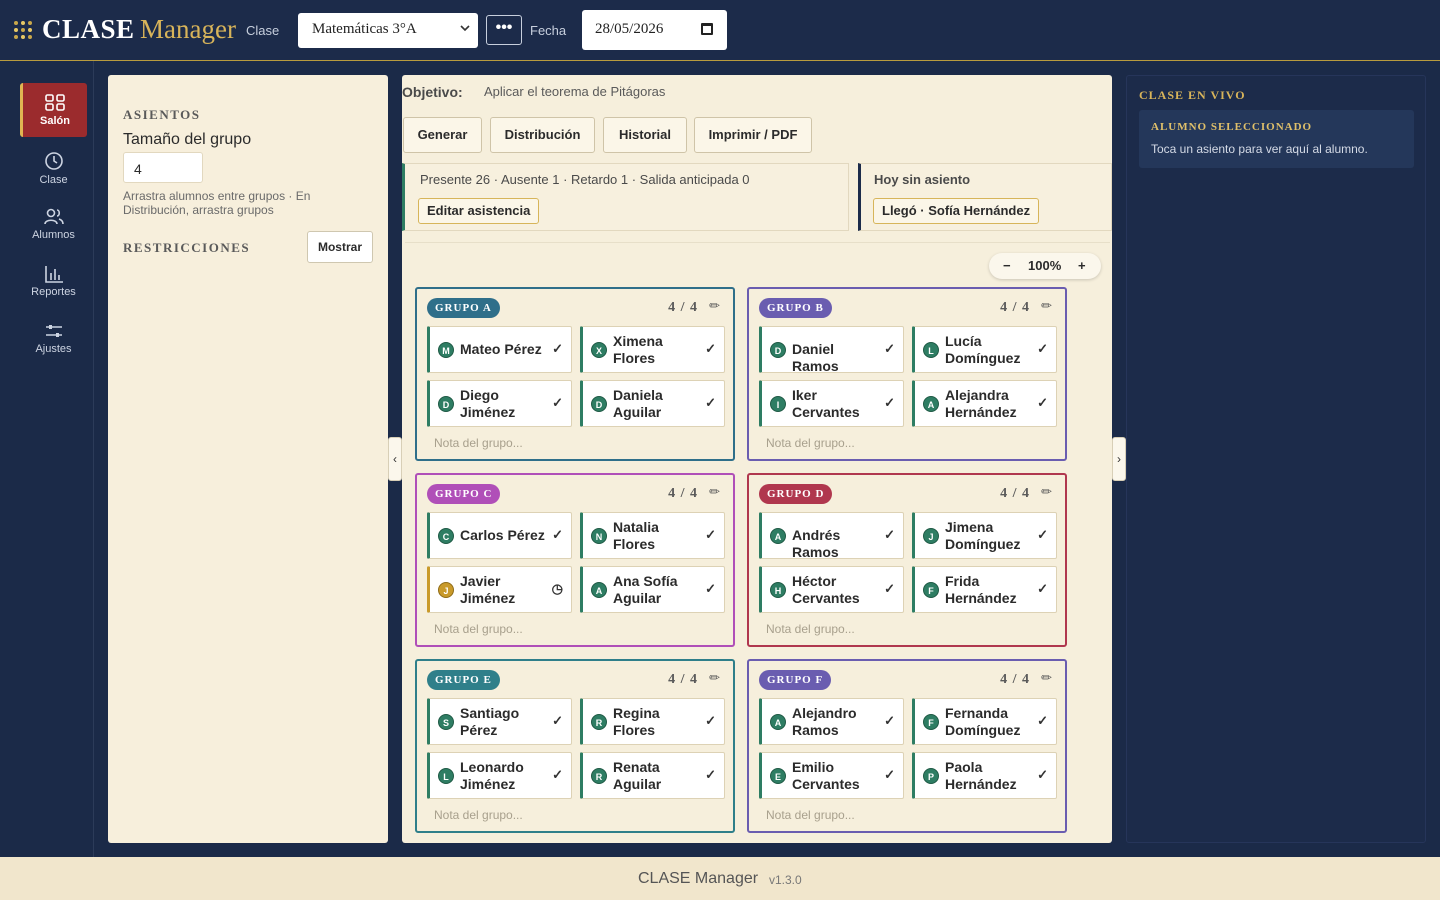 Image resolution: width=1440 pixels, height=900 pixels. What do you see at coordinates (499, 349) in the screenshot?
I see `student-seat: M Mateo Pérez ✓` at bounding box center [499, 349].